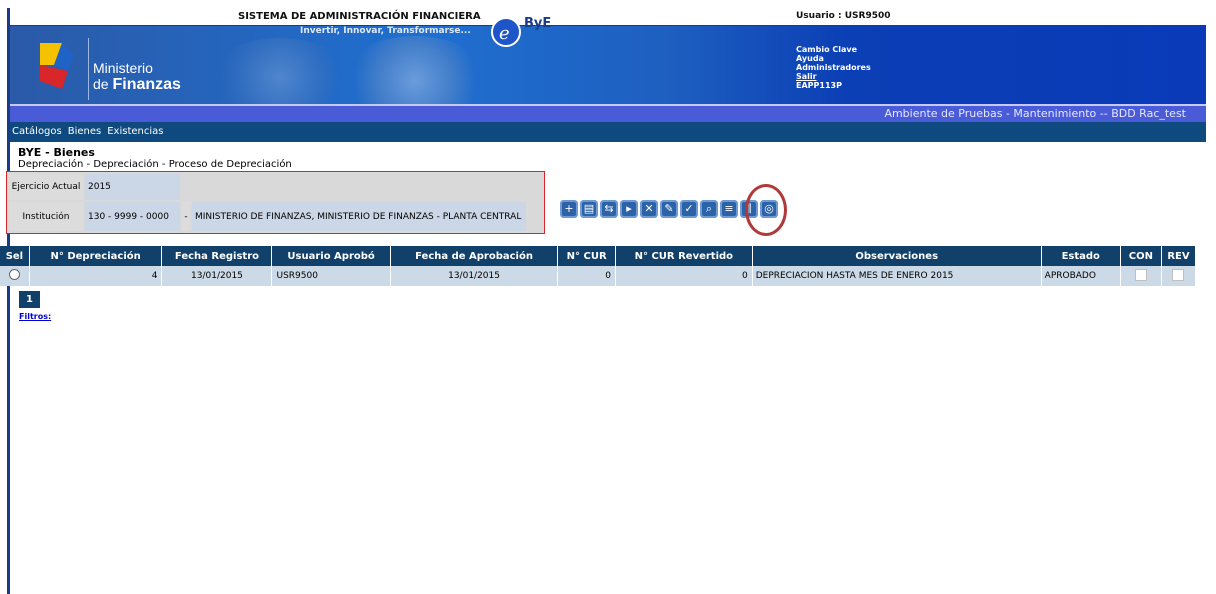  I want to click on col-fecha-registro: Fecha Registro, so click(217, 256).